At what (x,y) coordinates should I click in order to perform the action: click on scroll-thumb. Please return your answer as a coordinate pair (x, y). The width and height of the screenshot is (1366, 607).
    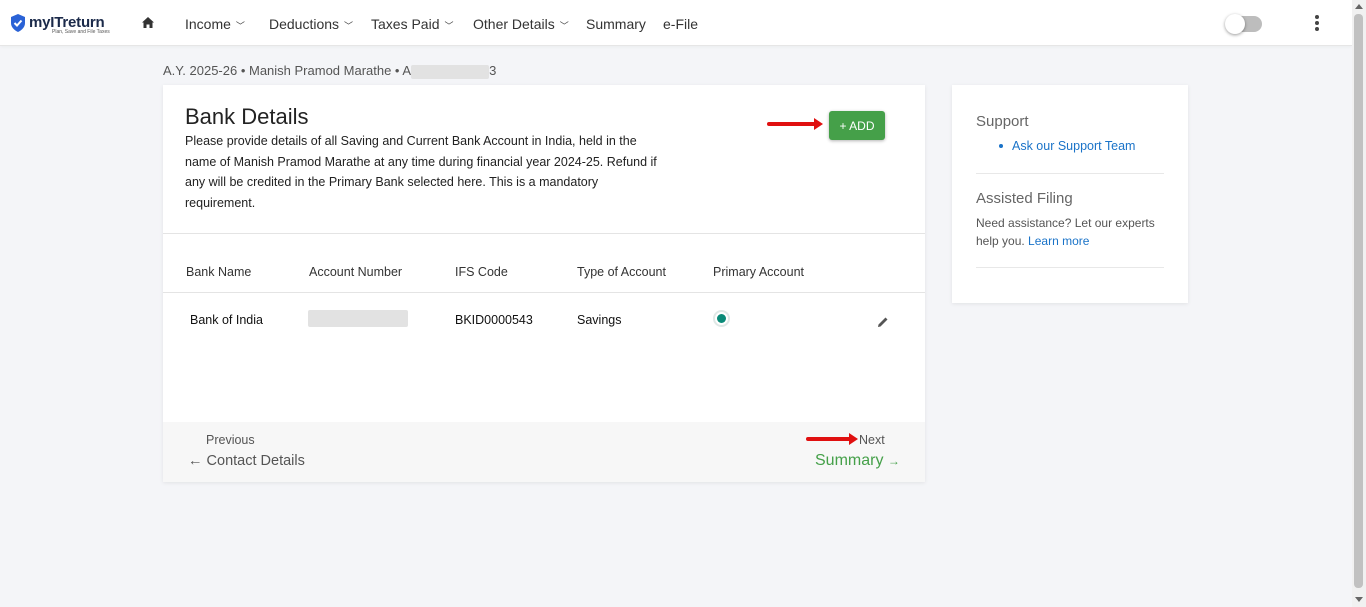
    Looking at the image, I should click on (1358, 301).